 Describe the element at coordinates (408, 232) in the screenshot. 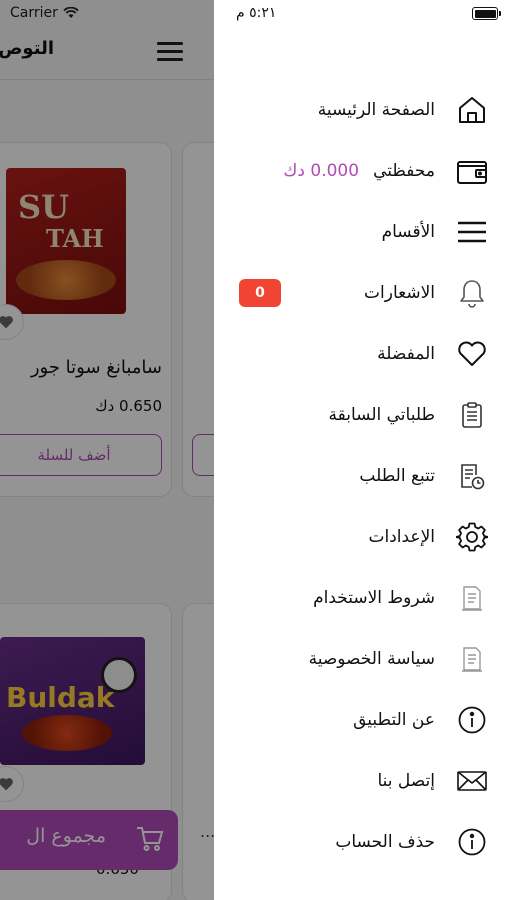

I see `menu-item-label: الأقسام` at that location.